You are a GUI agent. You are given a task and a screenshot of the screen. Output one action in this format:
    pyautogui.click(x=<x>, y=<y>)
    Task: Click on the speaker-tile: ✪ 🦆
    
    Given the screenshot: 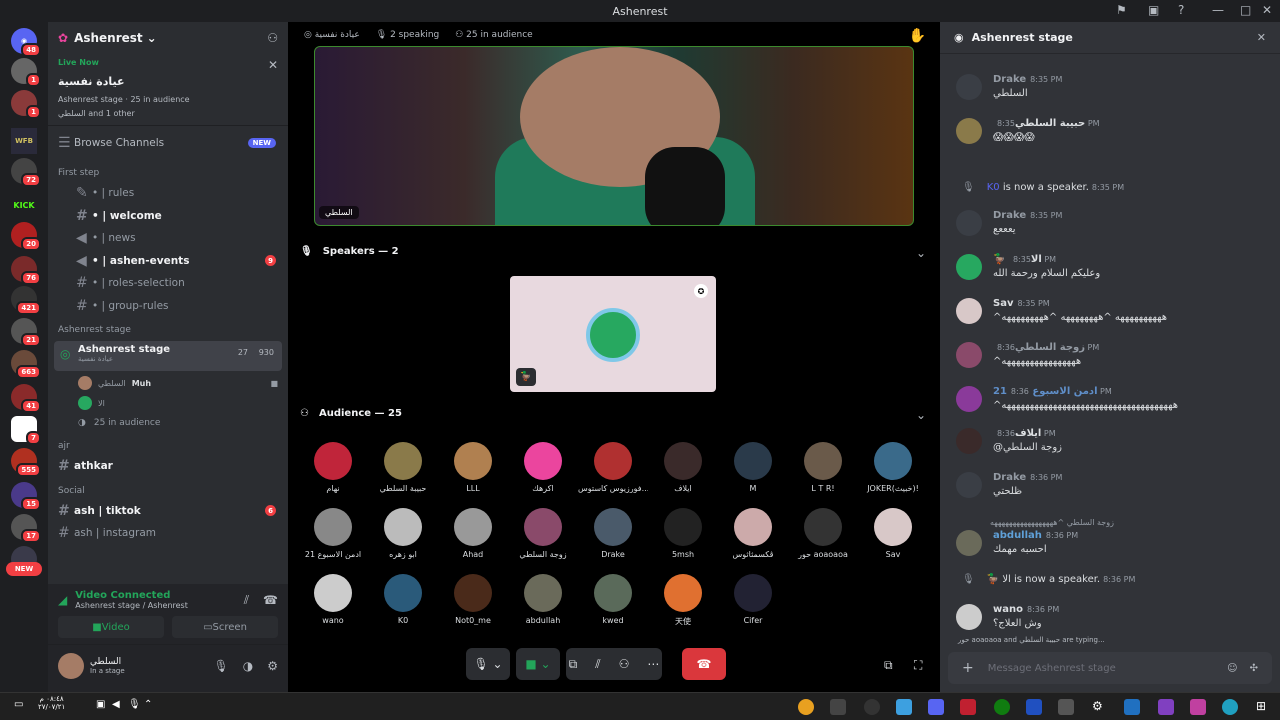 What is the action you would take?
    pyautogui.click(x=613, y=334)
    